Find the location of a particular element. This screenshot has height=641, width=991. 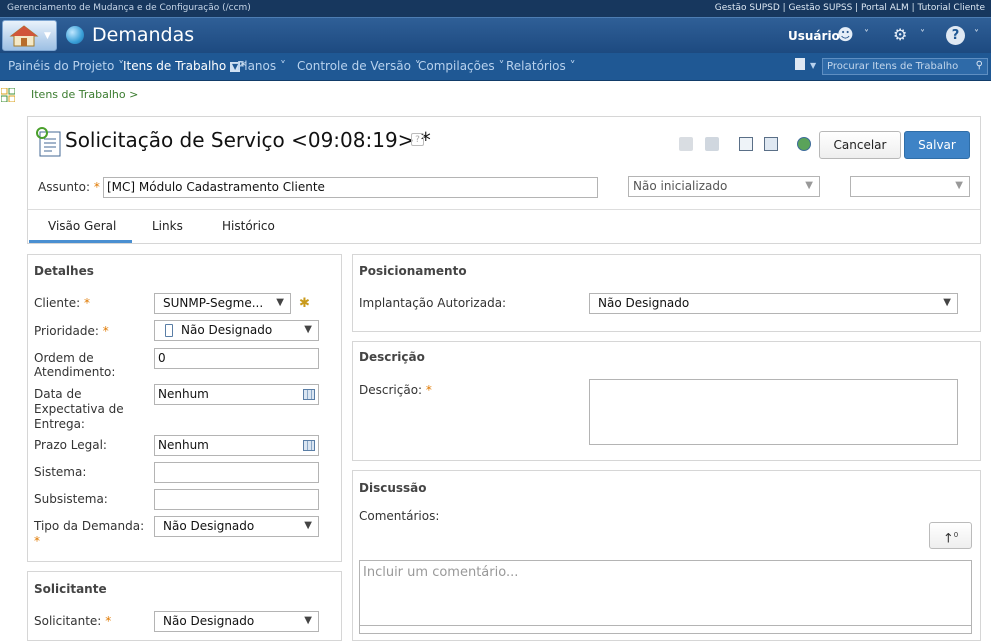

breadcrumb: Itens de Trabalho > is located at coordinates (84, 94).